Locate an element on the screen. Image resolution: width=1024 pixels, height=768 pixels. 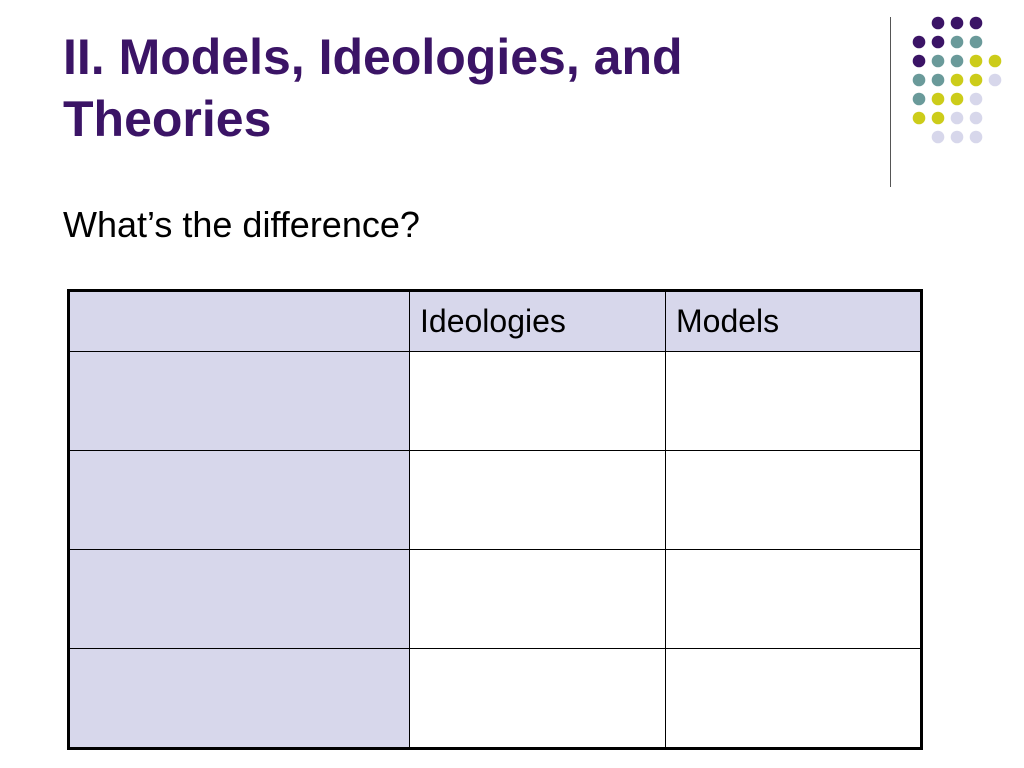
table-header-cell-ideologies: Ideologies is located at coordinates (537, 321).